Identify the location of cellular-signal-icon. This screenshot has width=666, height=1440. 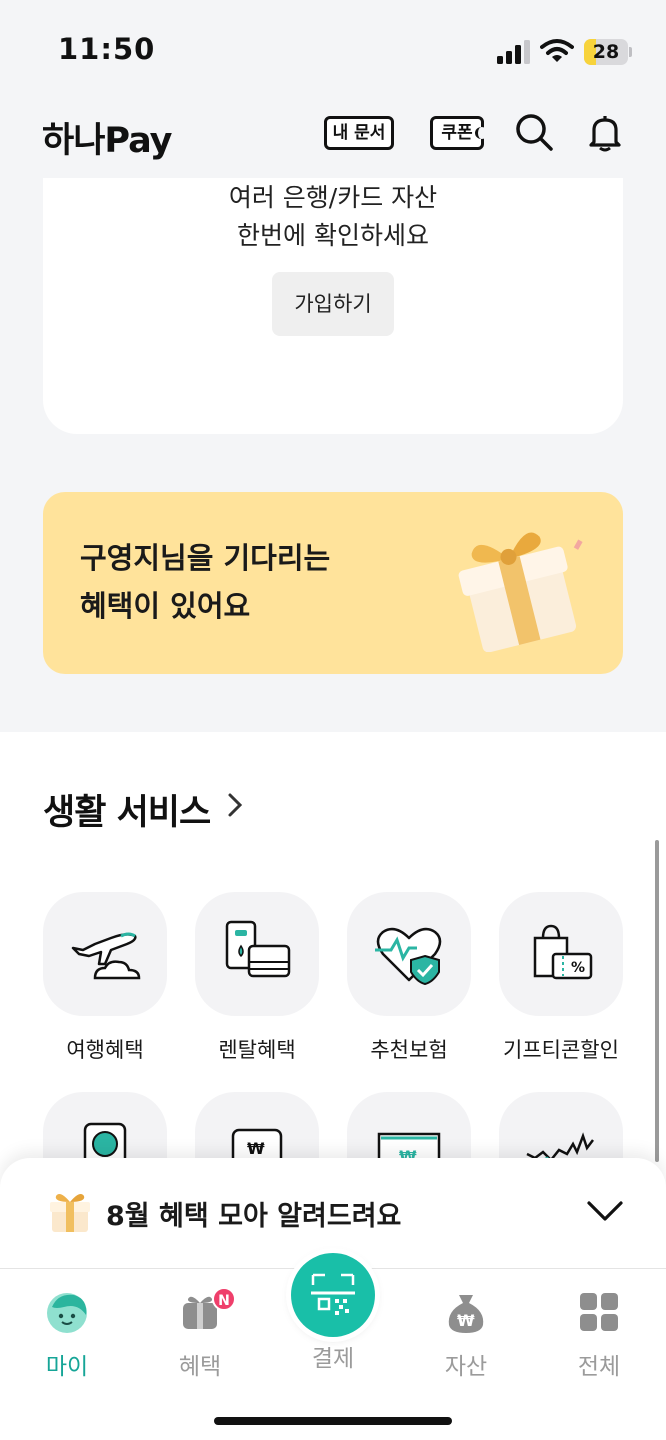
(513, 52).